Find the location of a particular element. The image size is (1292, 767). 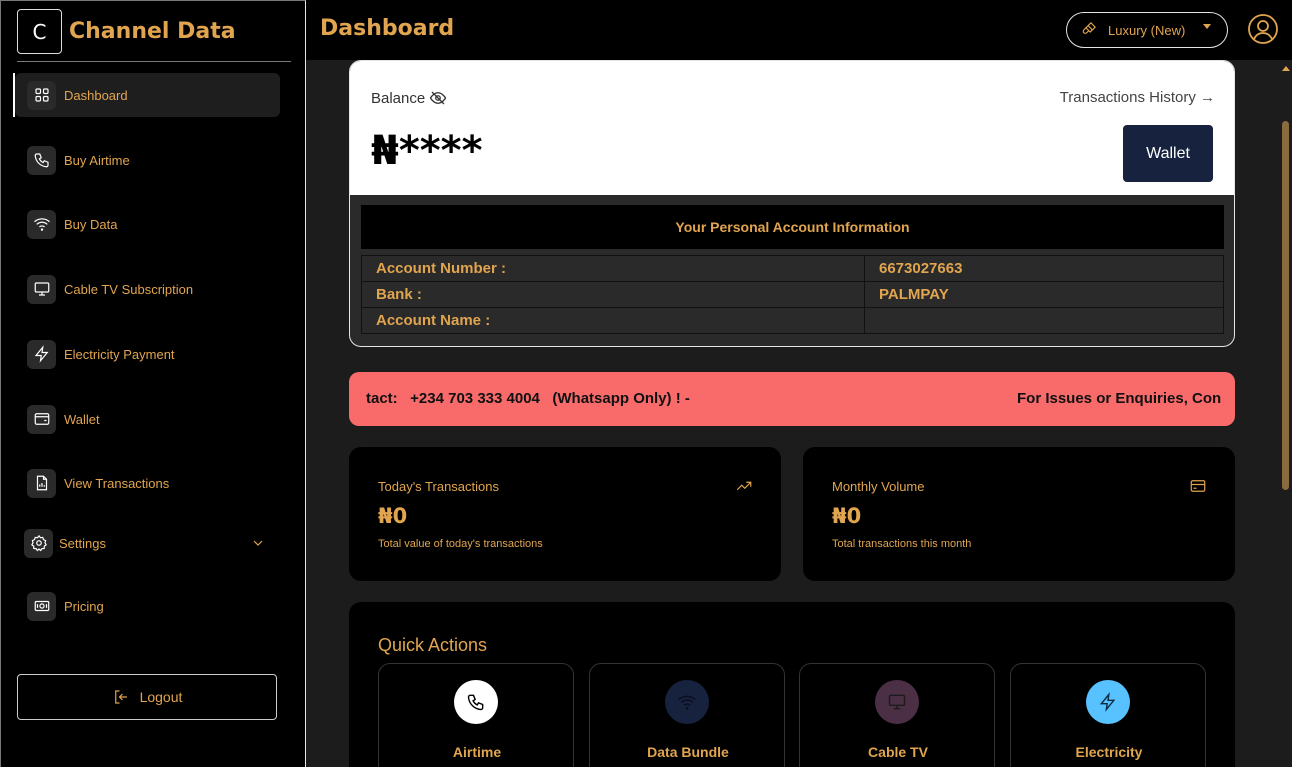

theme-selector-value: Luxury (New) is located at coordinates (1147, 30).